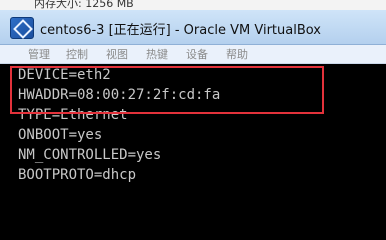 The image size is (386, 240). Describe the element at coordinates (77, 54) in the screenshot. I see `menu-item-control: 控制` at that location.